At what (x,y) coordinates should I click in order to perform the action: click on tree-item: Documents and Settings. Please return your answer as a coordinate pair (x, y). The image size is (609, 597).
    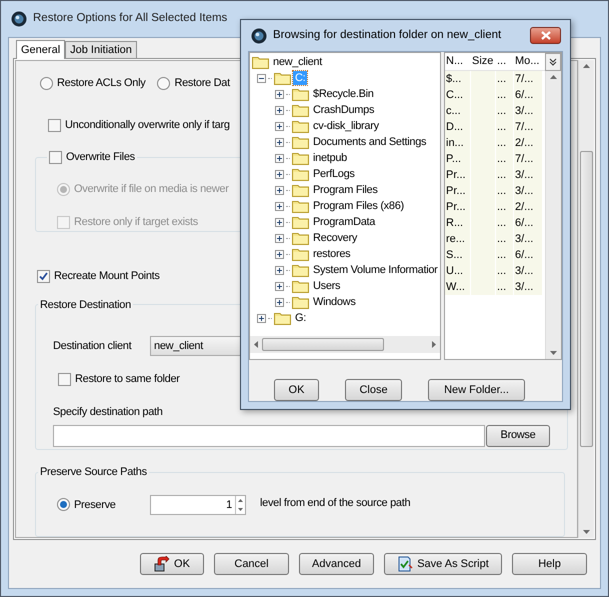
    Looking at the image, I should click on (369, 142).